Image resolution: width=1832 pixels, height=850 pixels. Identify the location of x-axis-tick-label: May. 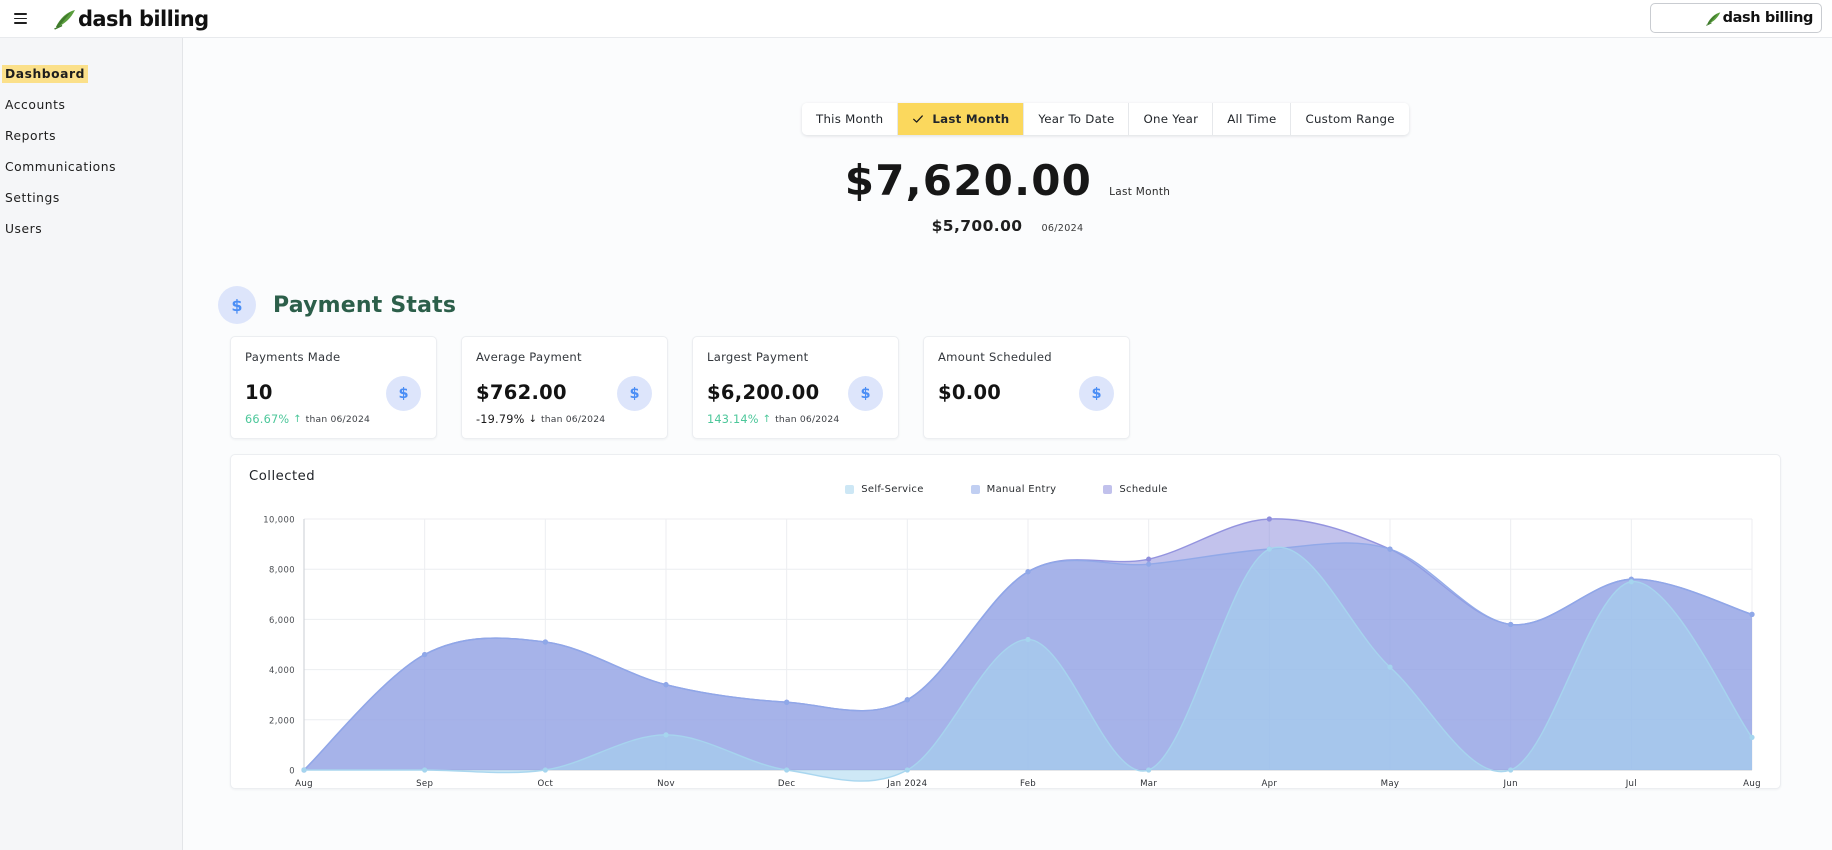
(1390, 784).